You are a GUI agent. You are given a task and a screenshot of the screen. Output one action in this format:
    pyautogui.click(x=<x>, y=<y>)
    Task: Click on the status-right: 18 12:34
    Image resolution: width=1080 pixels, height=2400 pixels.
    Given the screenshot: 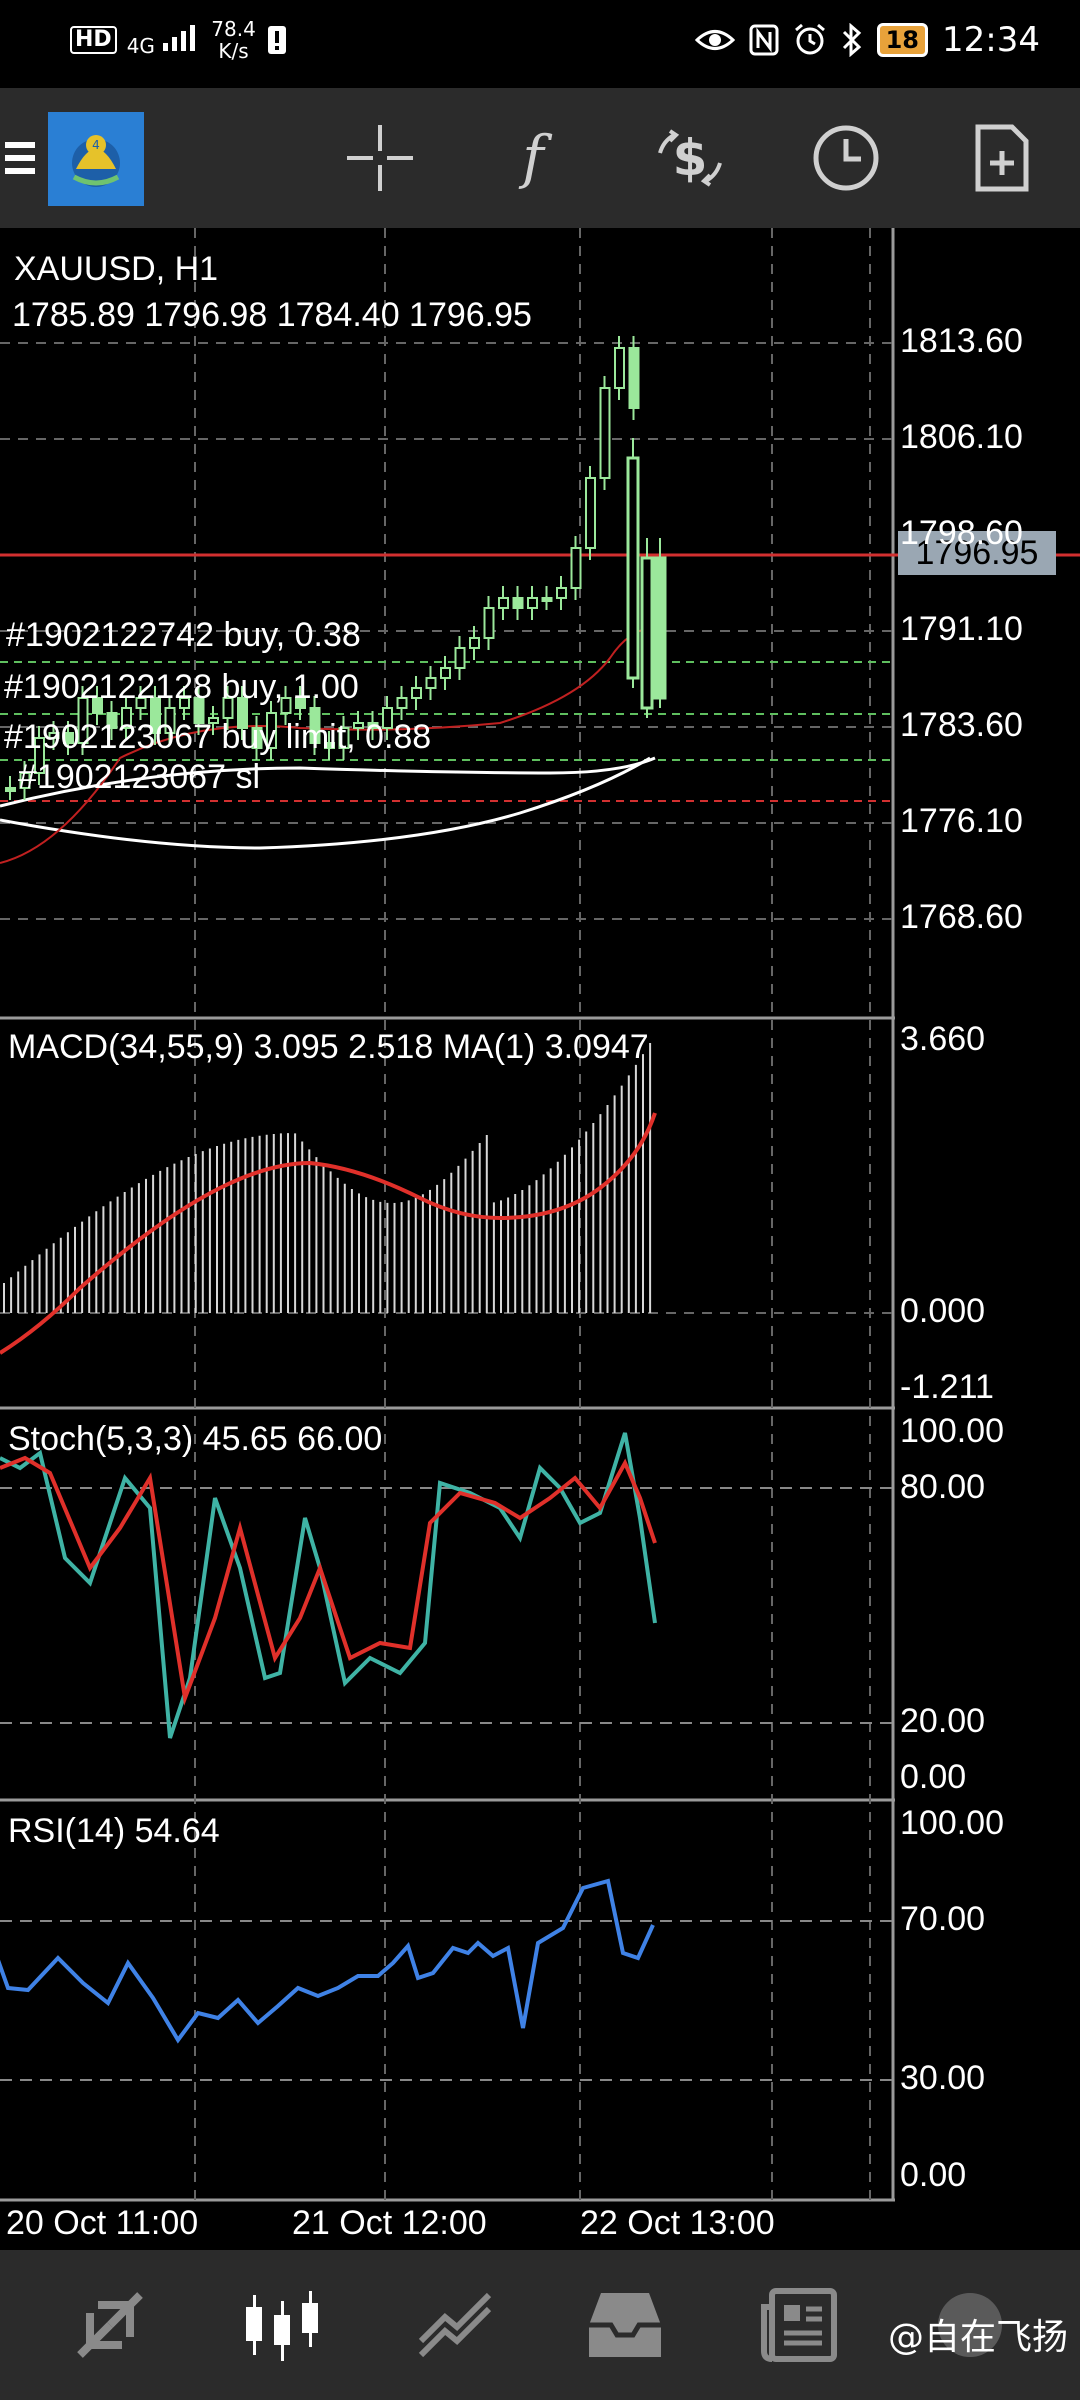 What is the action you would take?
    pyautogui.click(x=867, y=40)
    